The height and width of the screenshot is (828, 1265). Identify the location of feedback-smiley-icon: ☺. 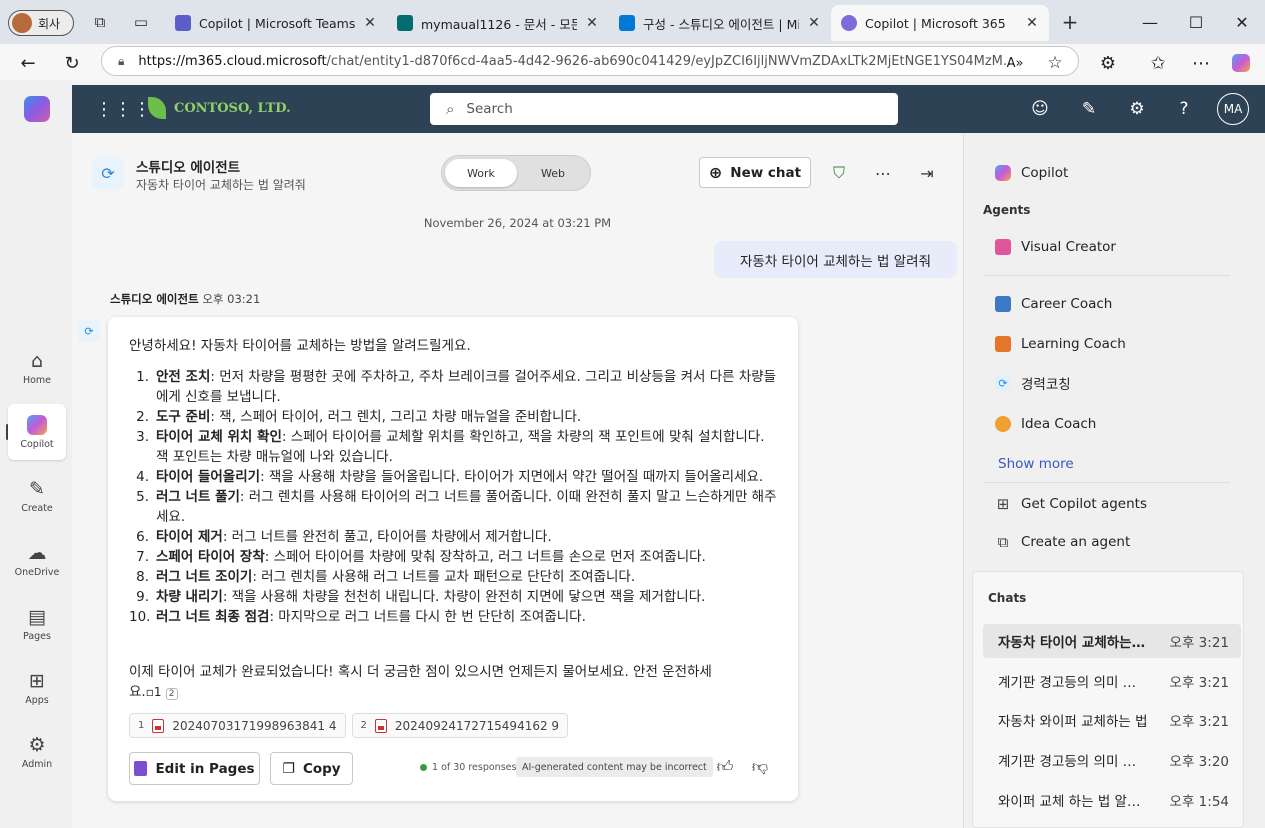
(1040, 109).